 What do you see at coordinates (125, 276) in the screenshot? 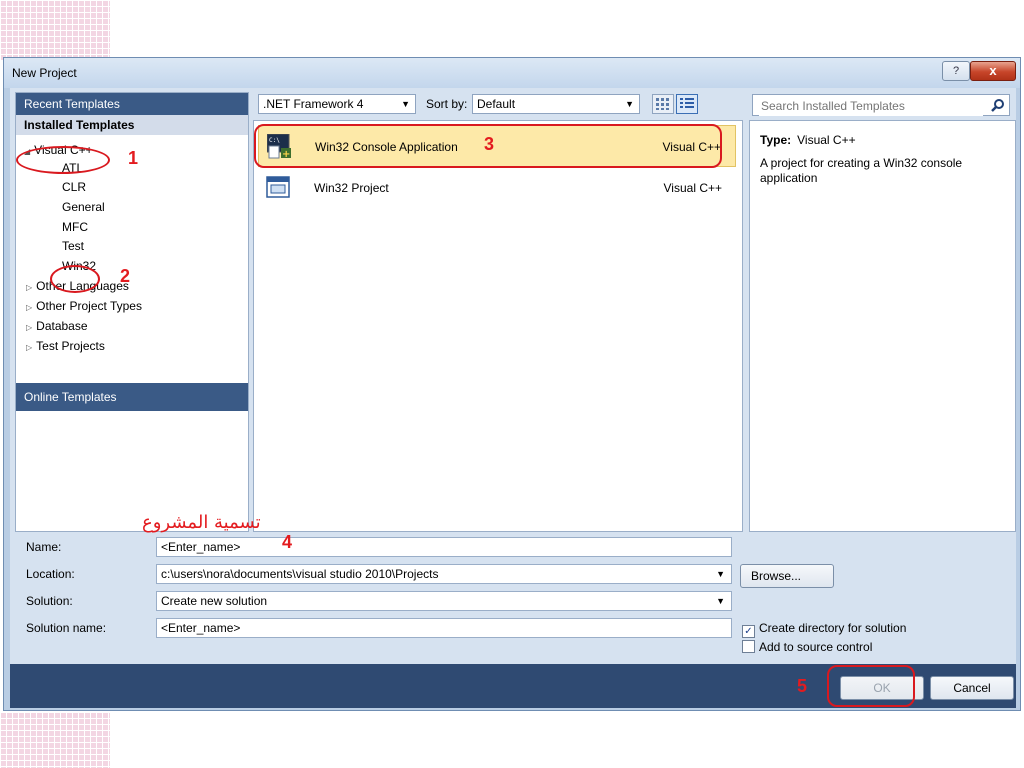
I see `annotation-number-2: 2` at bounding box center [125, 276].